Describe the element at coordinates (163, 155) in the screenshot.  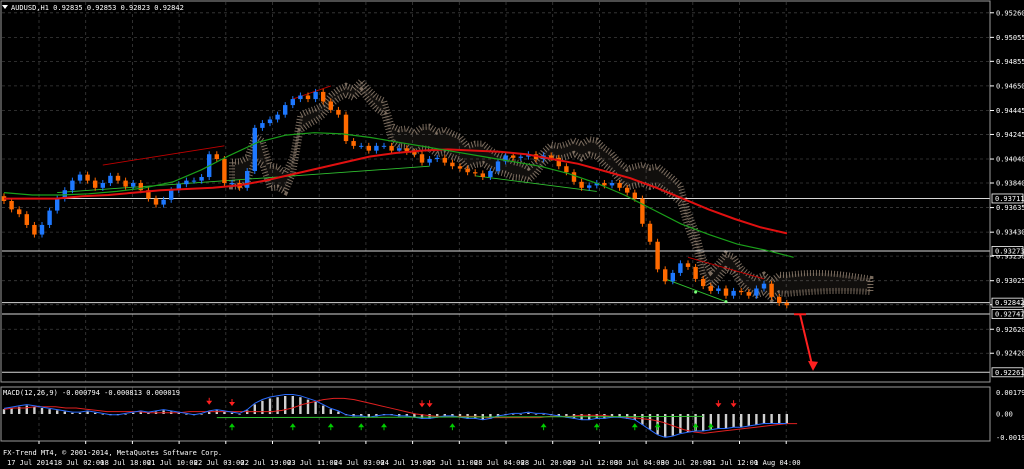
I see `trendline-red` at that location.